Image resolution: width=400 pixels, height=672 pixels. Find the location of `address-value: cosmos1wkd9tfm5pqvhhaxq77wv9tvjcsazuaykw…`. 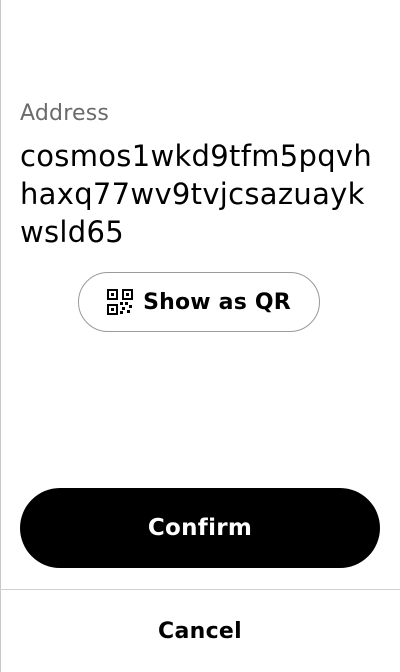

address-value: cosmos1wkd9tfm5pqvhhaxq77wv9tvjcsazuaykw… is located at coordinates (196, 194).